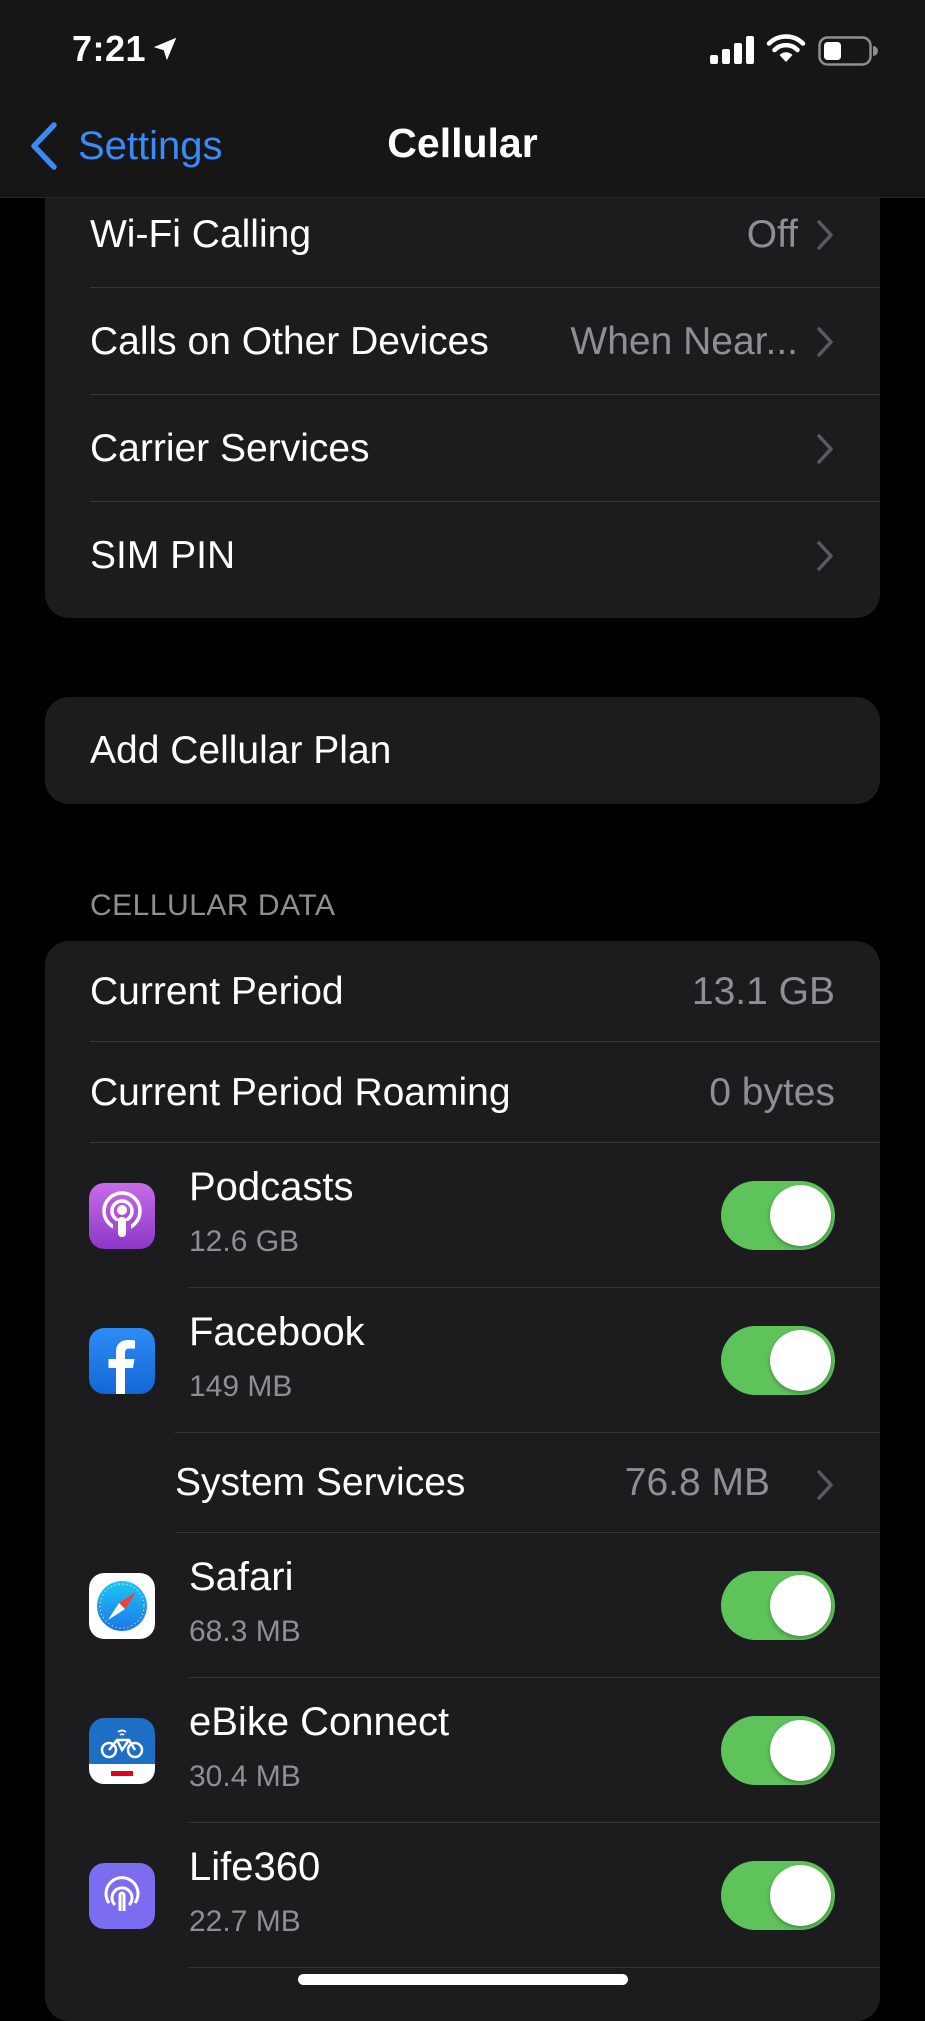 This screenshot has height=2021, width=925. I want to click on app-row-life360: Life360 22.7 MB, so click(462, 1895).